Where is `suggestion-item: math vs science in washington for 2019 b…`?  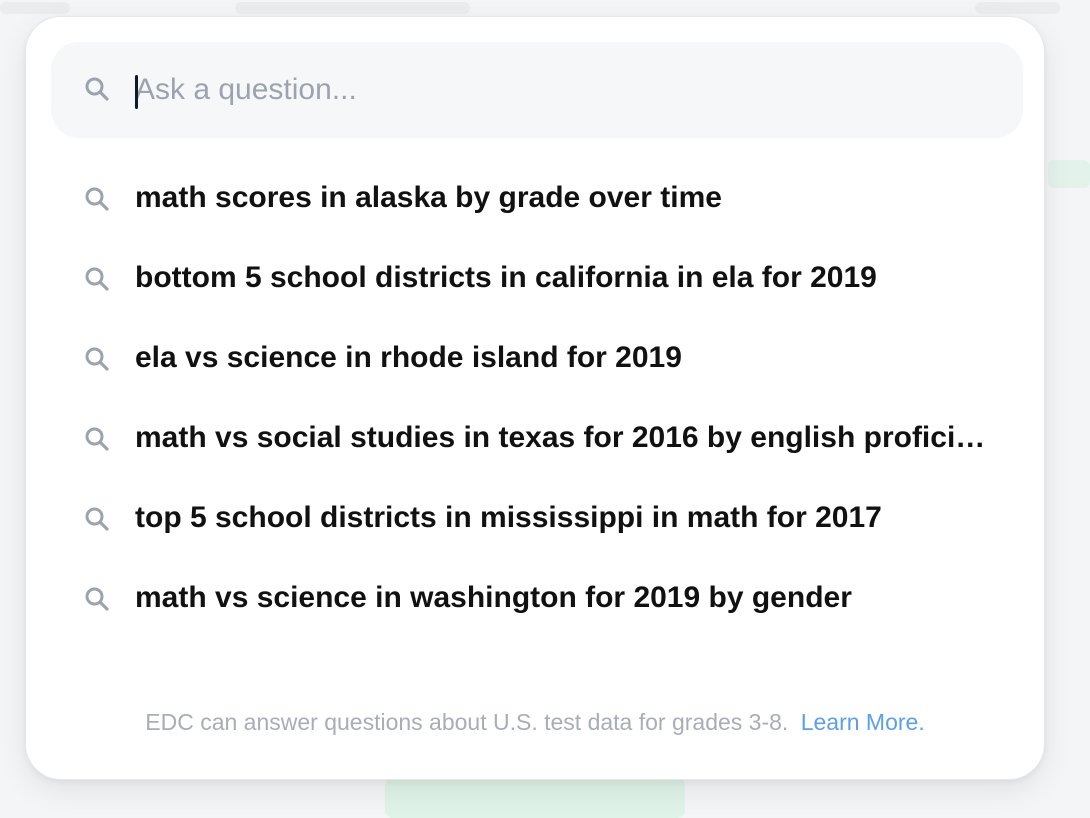 suggestion-item: math vs science in washington for 2019 b… is located at coordinates (535, 598).